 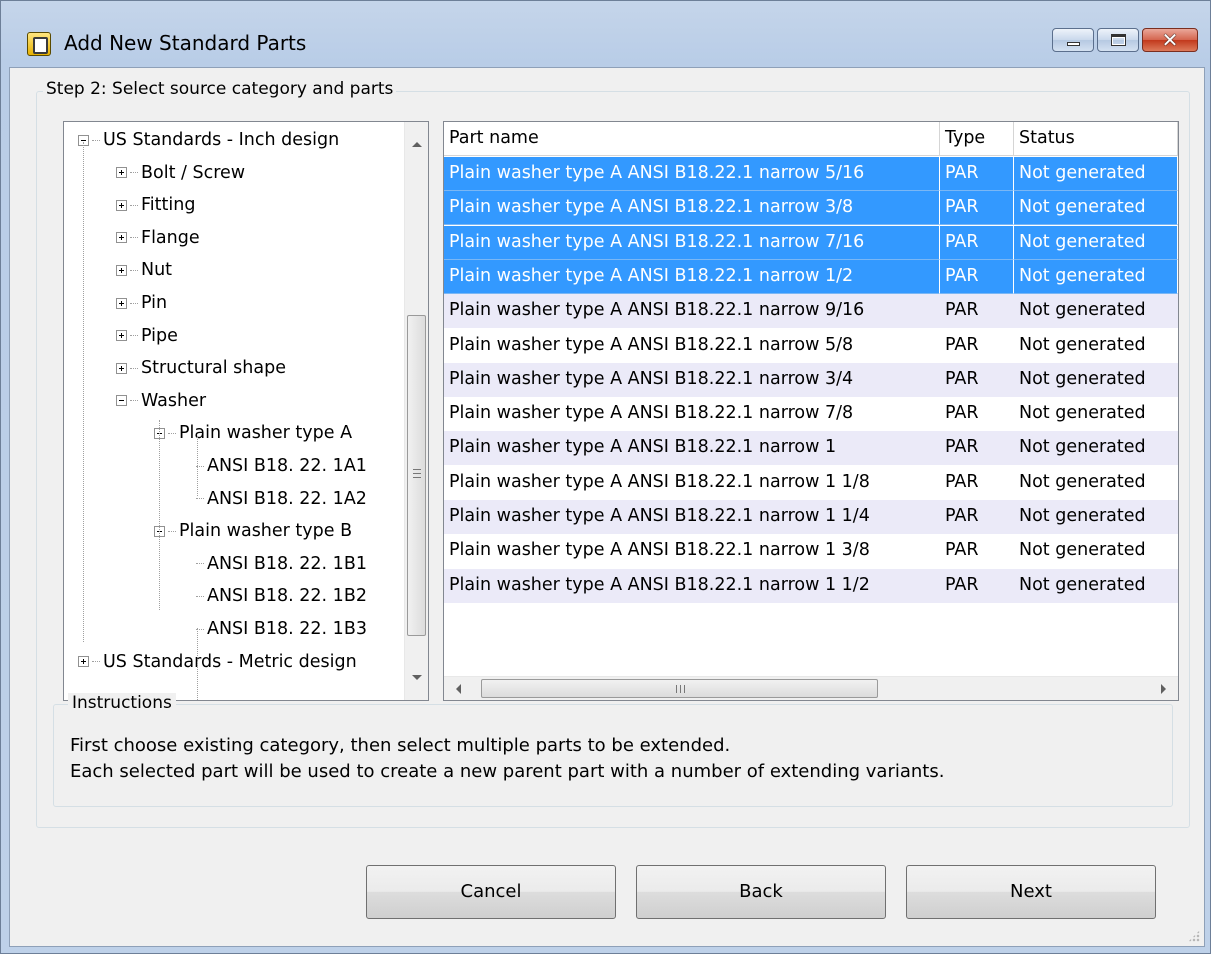 I want to click on tree-item: ANSI B18. 22. 1B1, so click(x=281, y=564).